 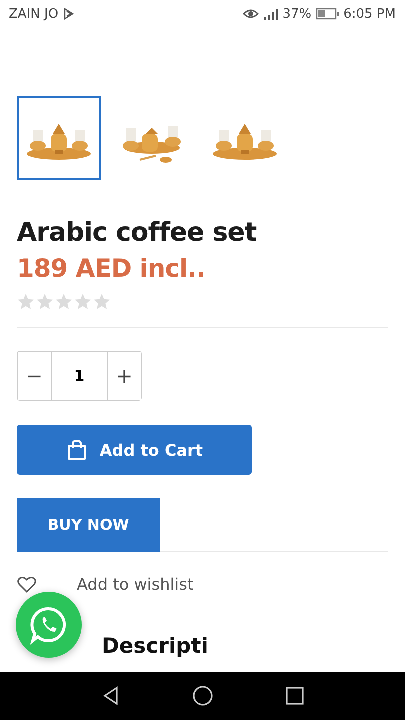 What do you see at coordinates (27, 585) in the screenshot?
I see `heart-icon` at bounding box center [27, 585].